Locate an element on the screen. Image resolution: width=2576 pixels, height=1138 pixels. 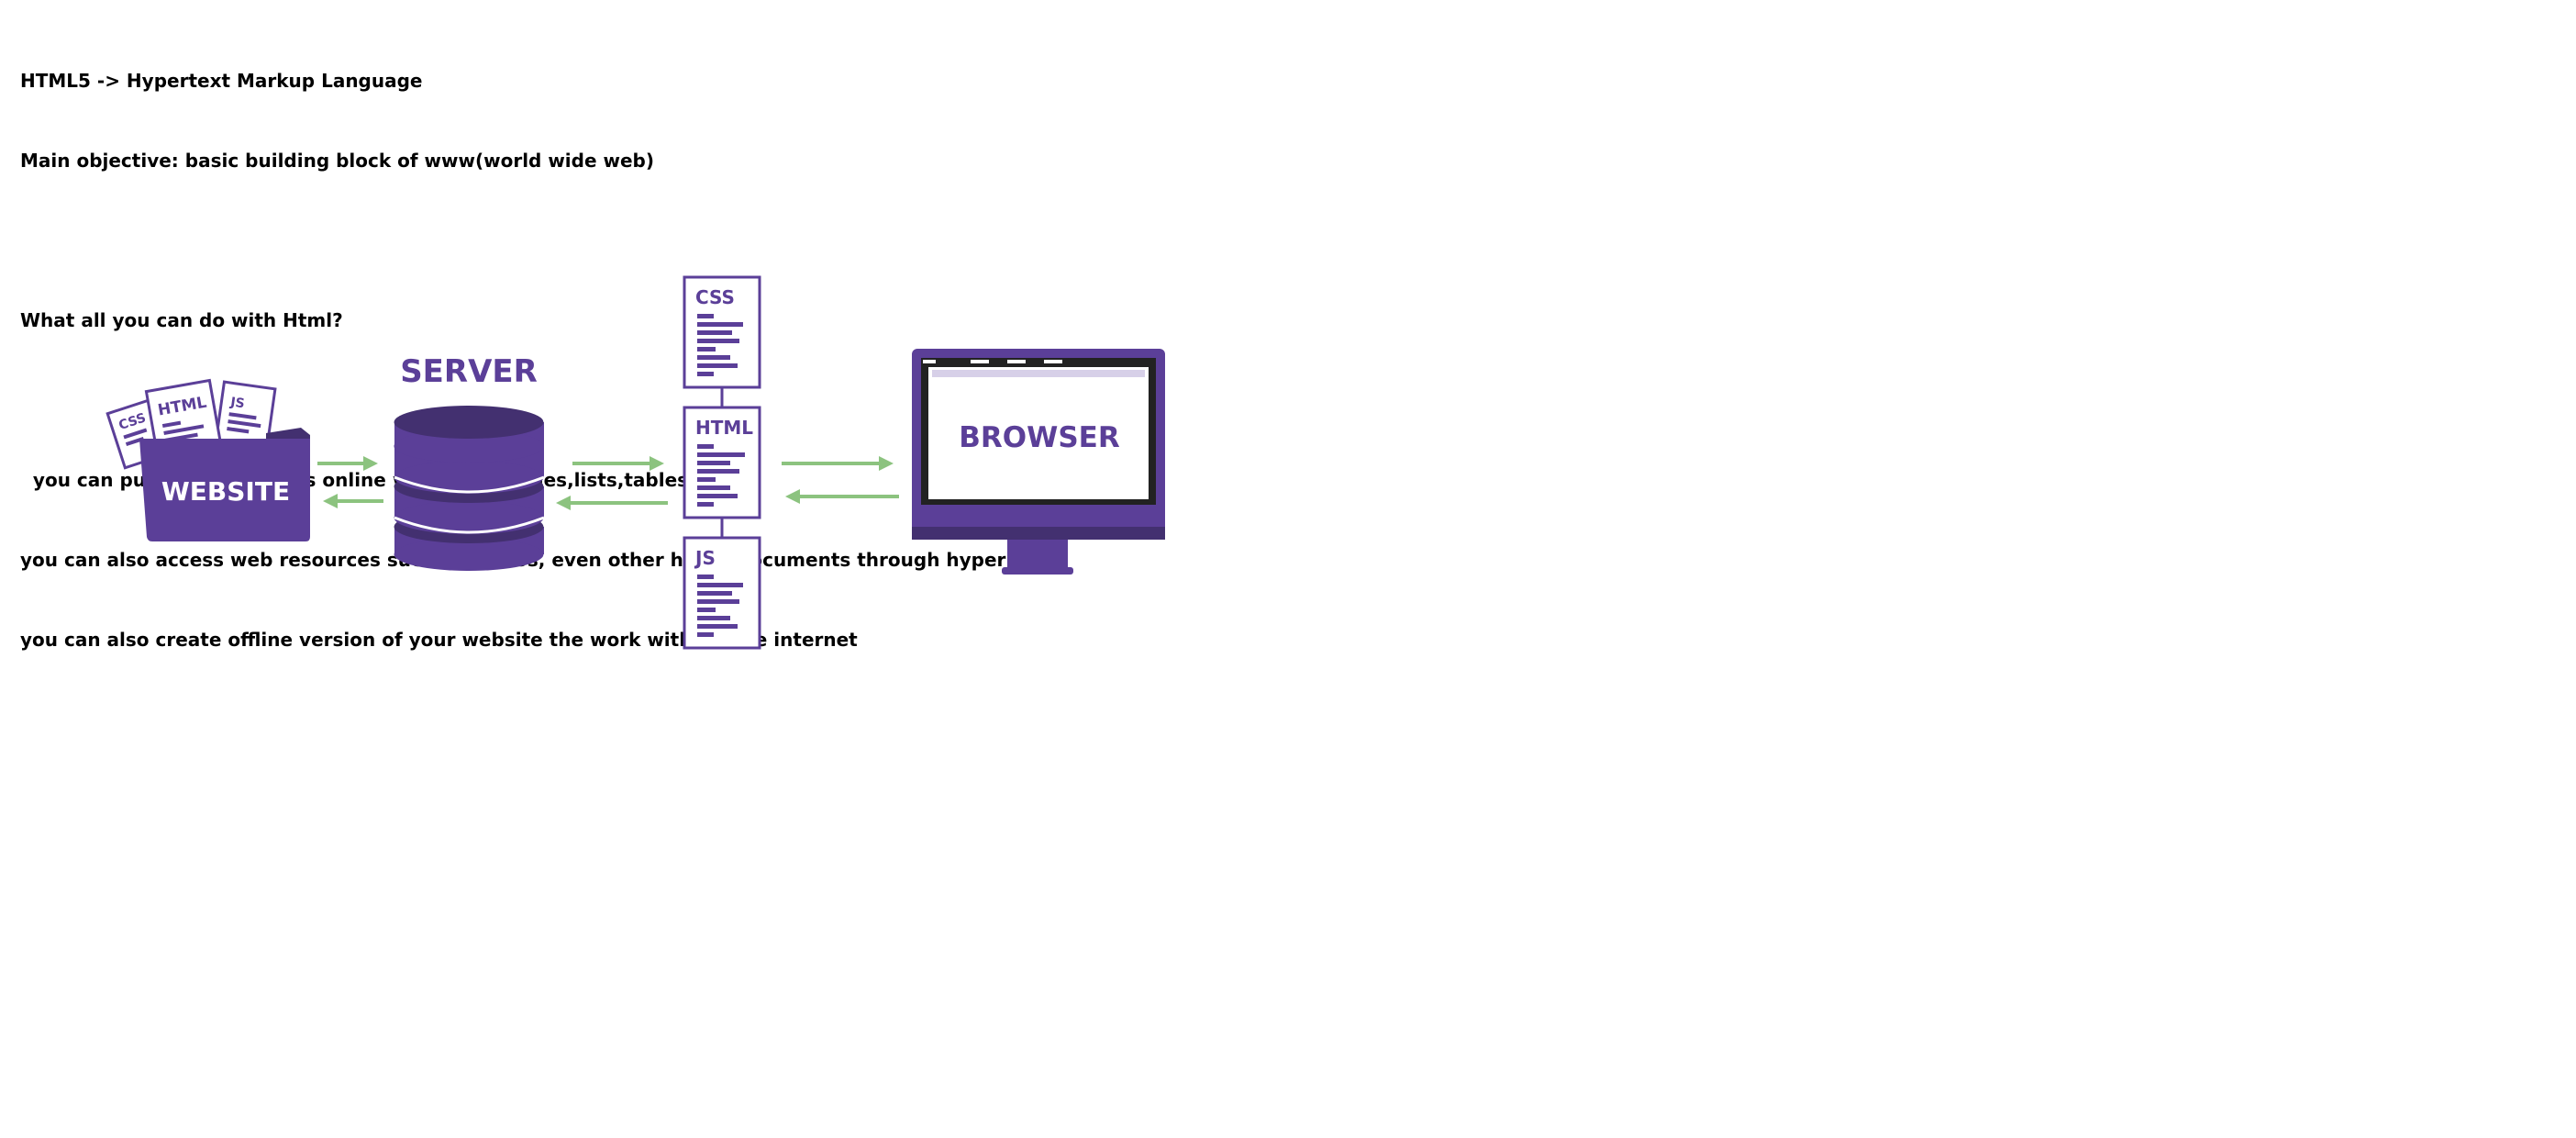
browser-label: BROWSER is located at coordinates (1039, 437).